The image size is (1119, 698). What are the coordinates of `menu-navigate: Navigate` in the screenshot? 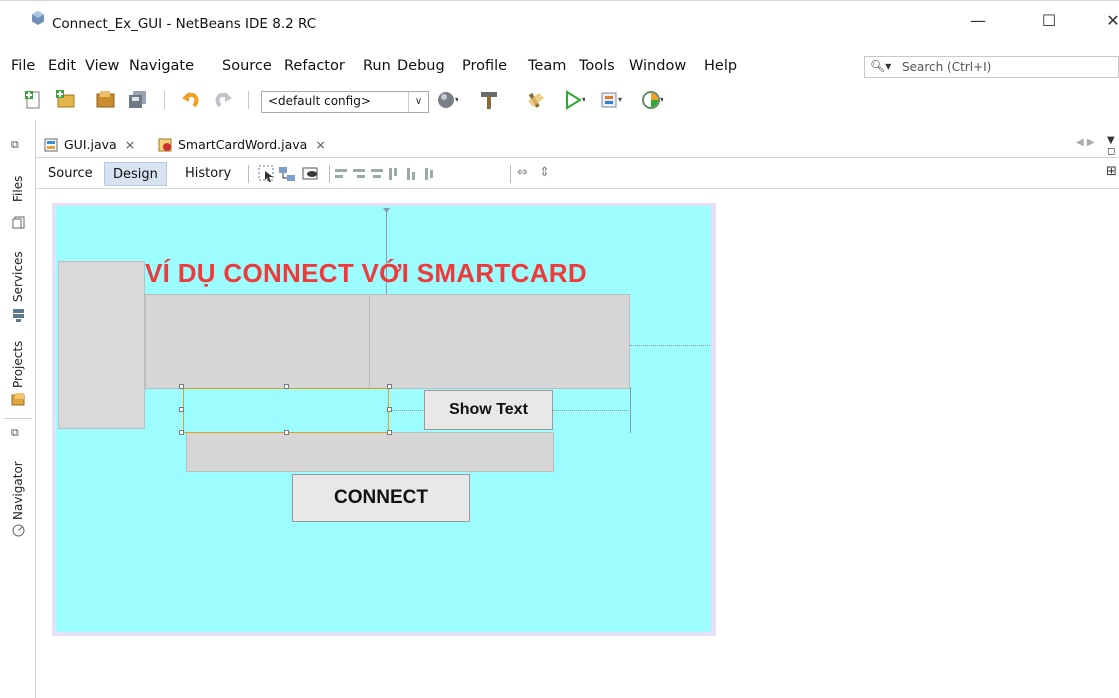 It's located at (161, 66).